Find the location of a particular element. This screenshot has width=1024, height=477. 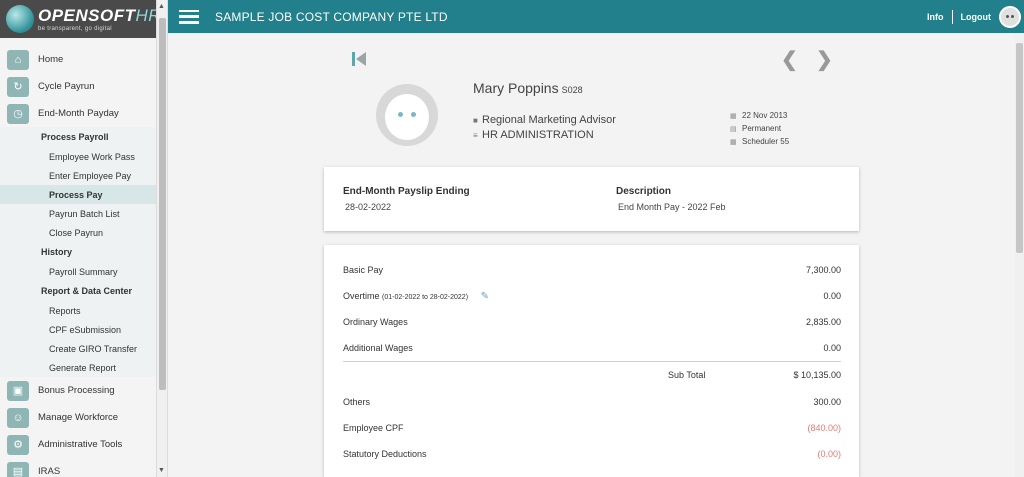

previous-record-icon: ❮ is located at coordinates (789, 59).